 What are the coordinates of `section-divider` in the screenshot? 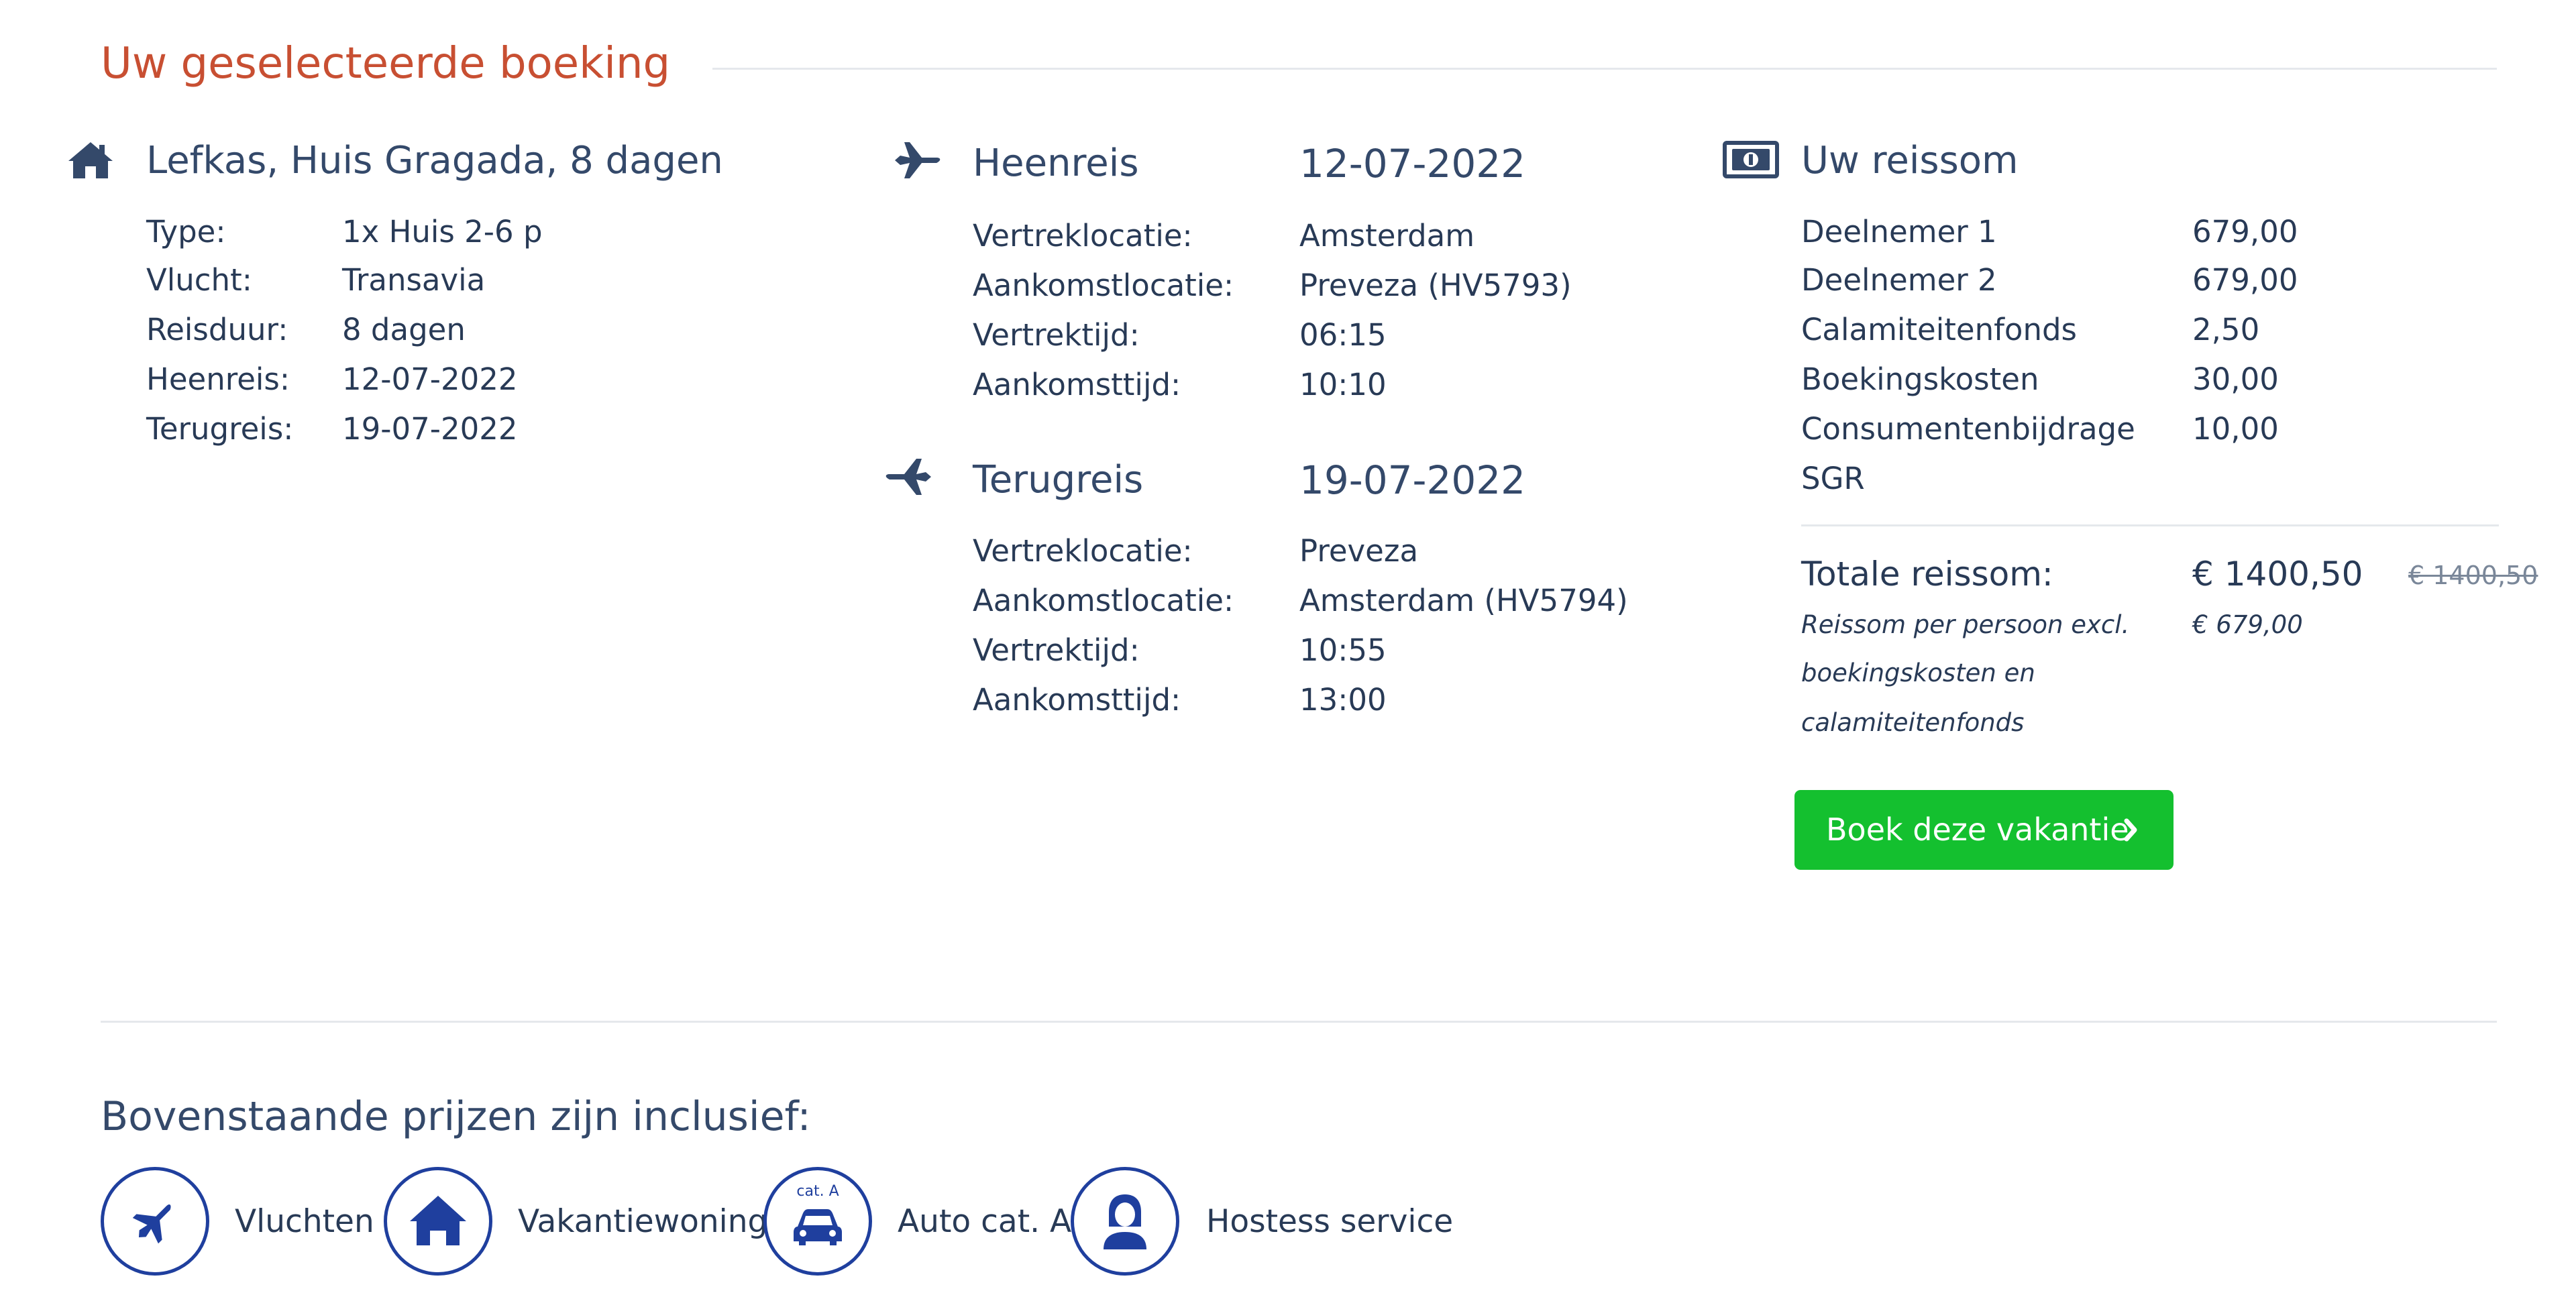 It's located at (1299, 1022).